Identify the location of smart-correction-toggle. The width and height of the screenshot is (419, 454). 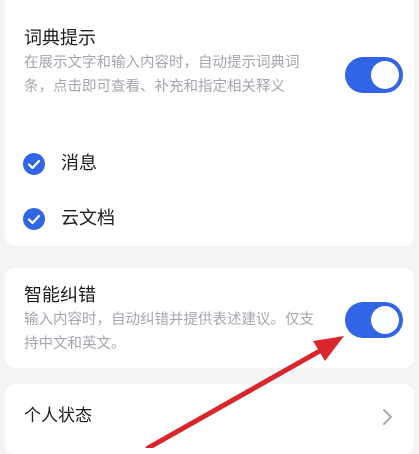
(374, 320).